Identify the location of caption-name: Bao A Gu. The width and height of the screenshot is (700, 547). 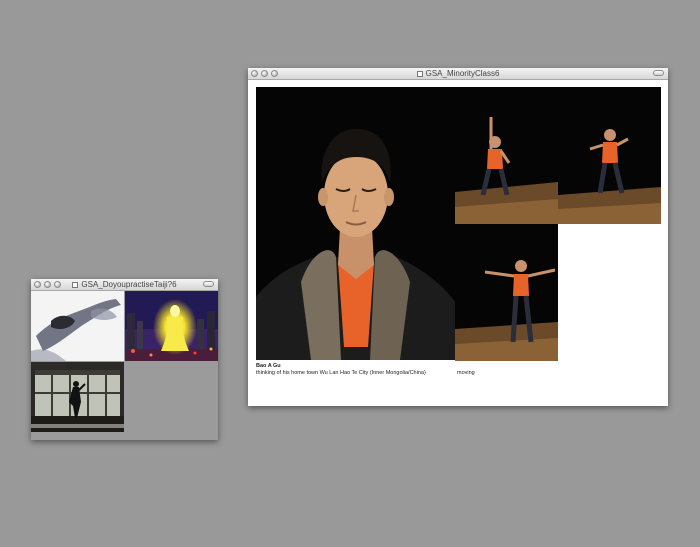
(268, 366).